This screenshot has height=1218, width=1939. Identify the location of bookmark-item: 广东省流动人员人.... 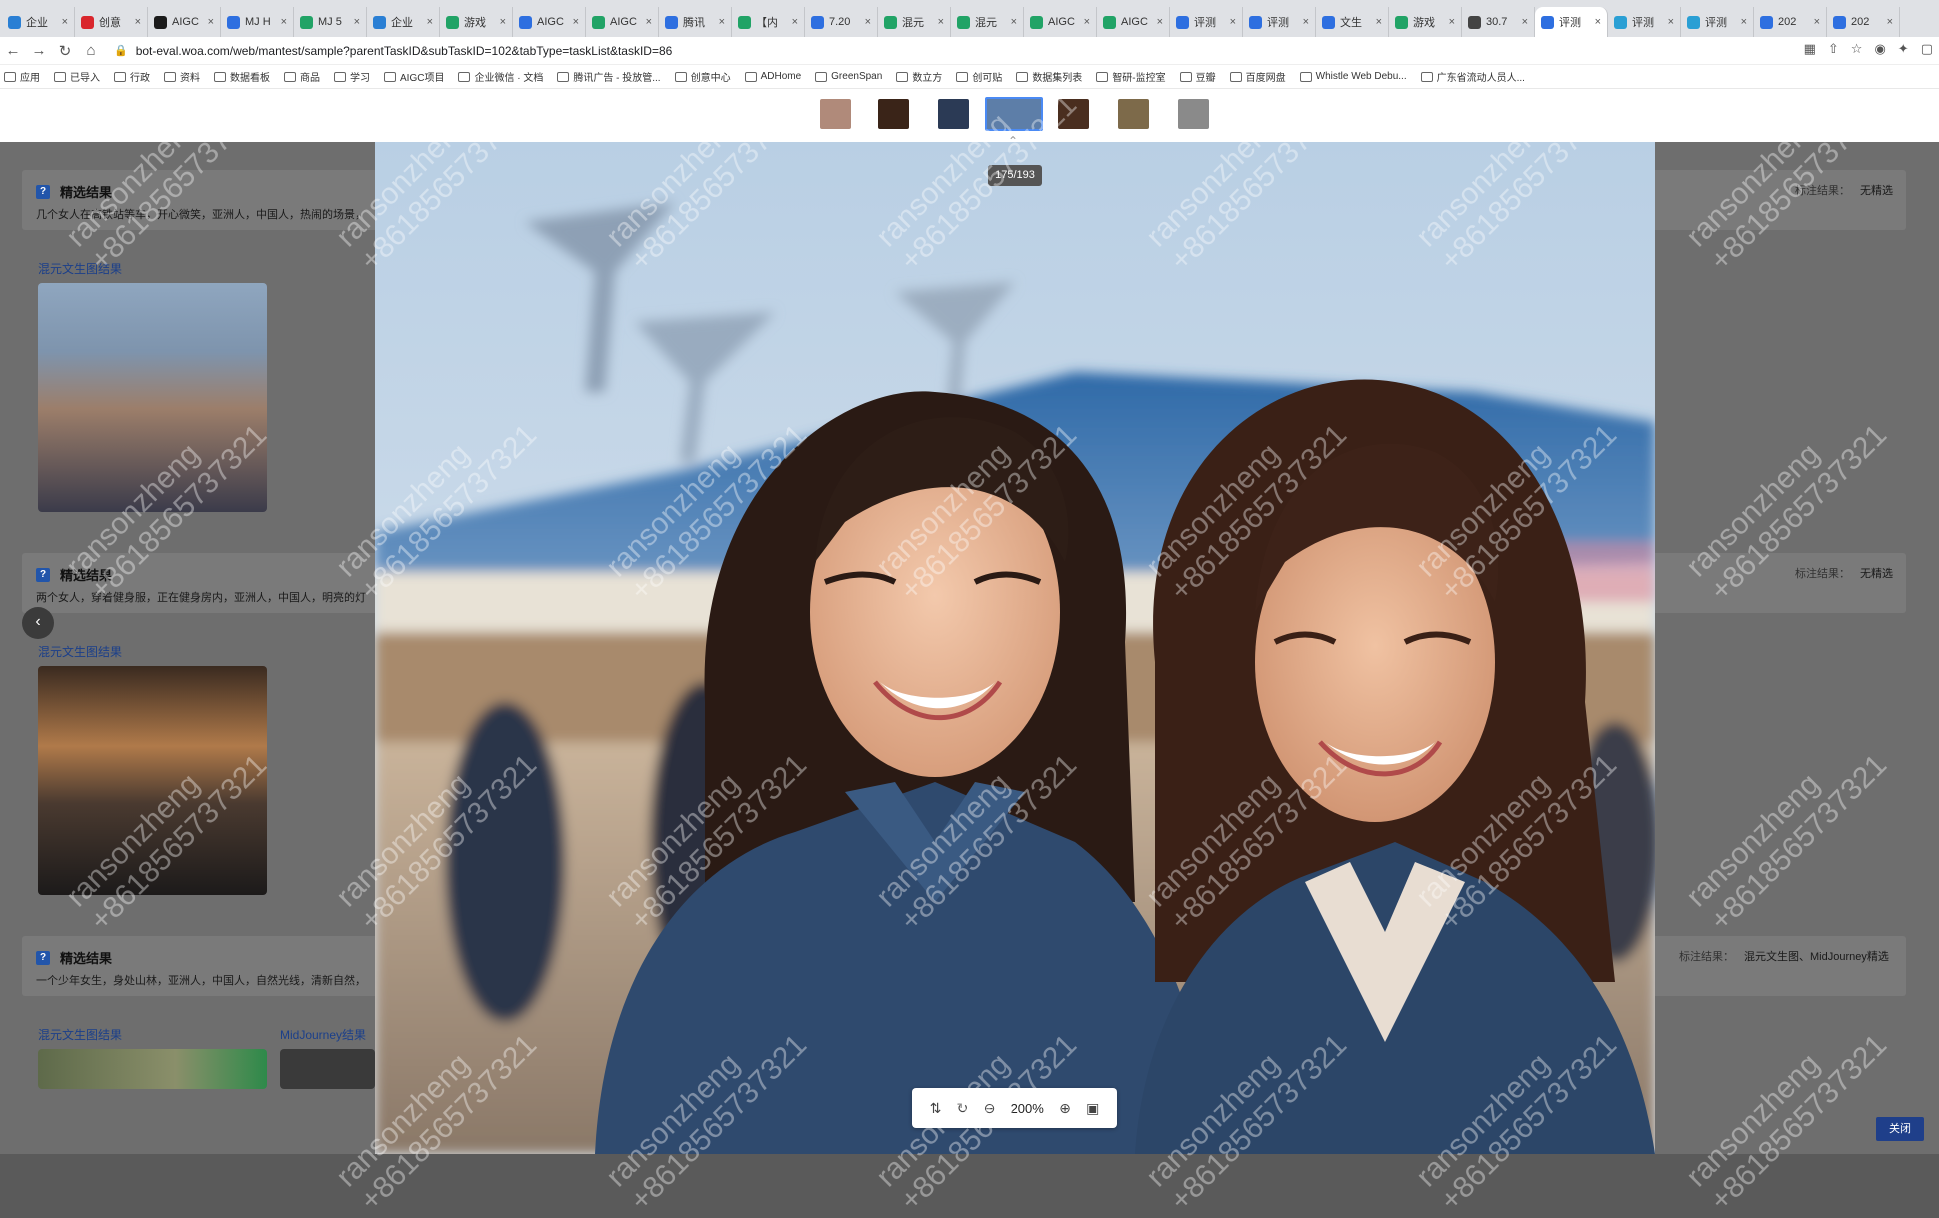
(1472, 76).